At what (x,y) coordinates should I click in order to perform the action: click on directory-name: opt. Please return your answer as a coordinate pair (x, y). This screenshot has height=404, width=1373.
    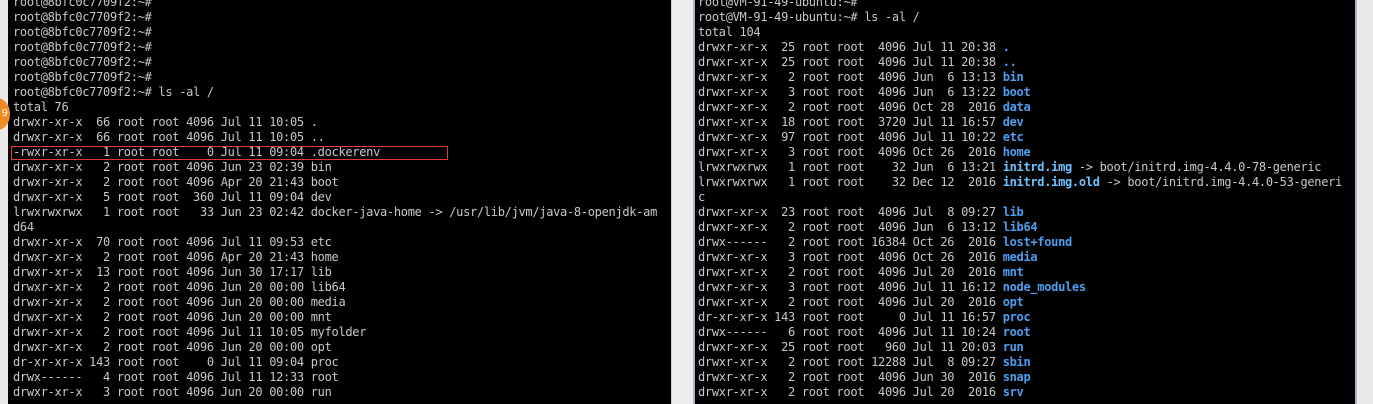
    Looking at the image, I should click on (1013, 302).